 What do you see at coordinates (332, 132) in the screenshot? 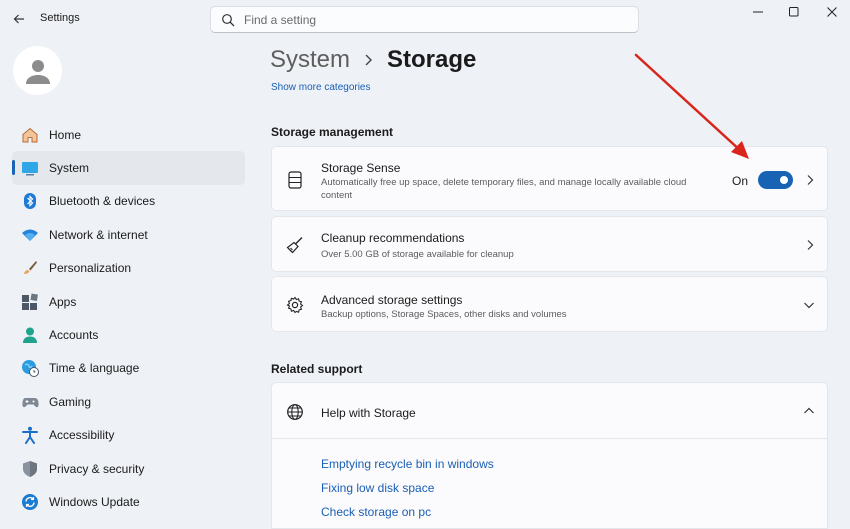
I see `storage-management-heading: Storage management` at bounding box center [332, 132].